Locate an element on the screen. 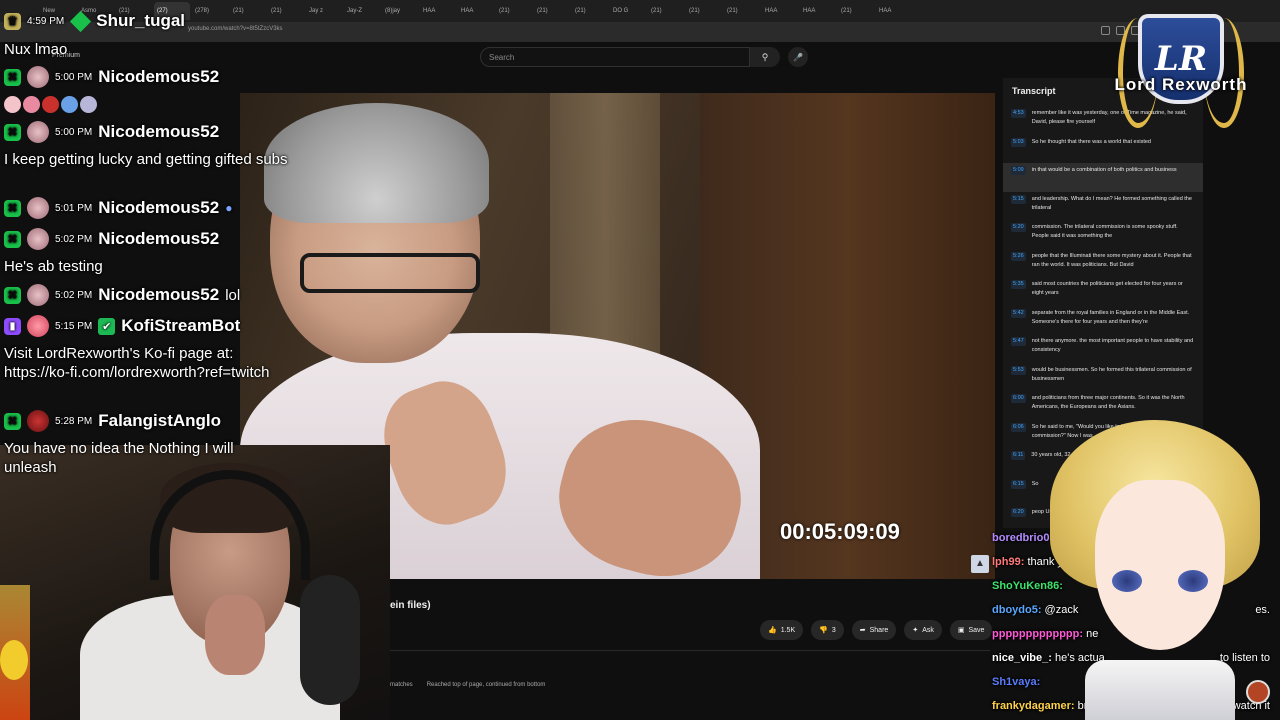 The height and width of the screenshot is (720, 1280). transcript-timestamp: 5:42 is located at coordinates (1018, 313).